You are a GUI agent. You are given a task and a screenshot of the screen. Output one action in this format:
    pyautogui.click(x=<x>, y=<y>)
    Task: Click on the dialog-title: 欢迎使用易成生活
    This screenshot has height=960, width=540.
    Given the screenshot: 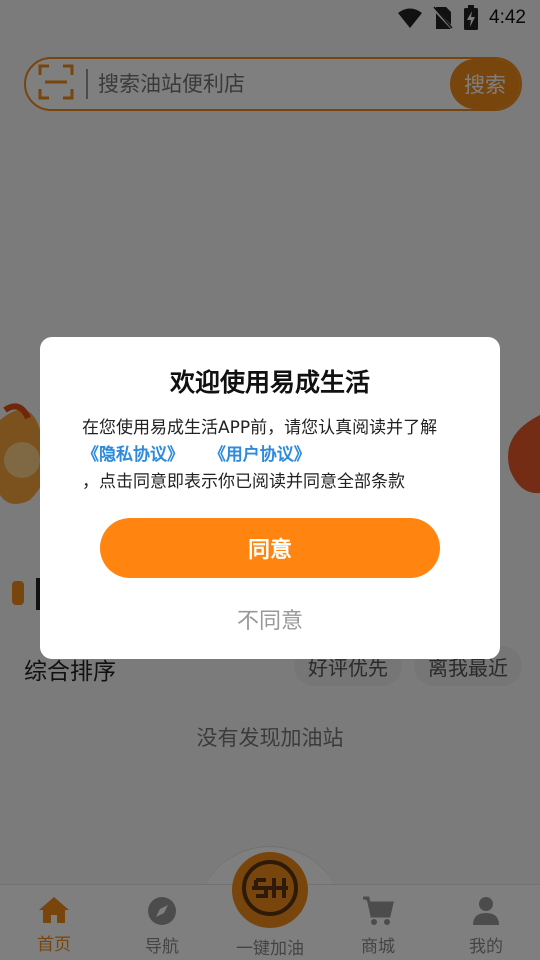 What is the action you would take?
    pyautogui.click(x=269, y=382)
    